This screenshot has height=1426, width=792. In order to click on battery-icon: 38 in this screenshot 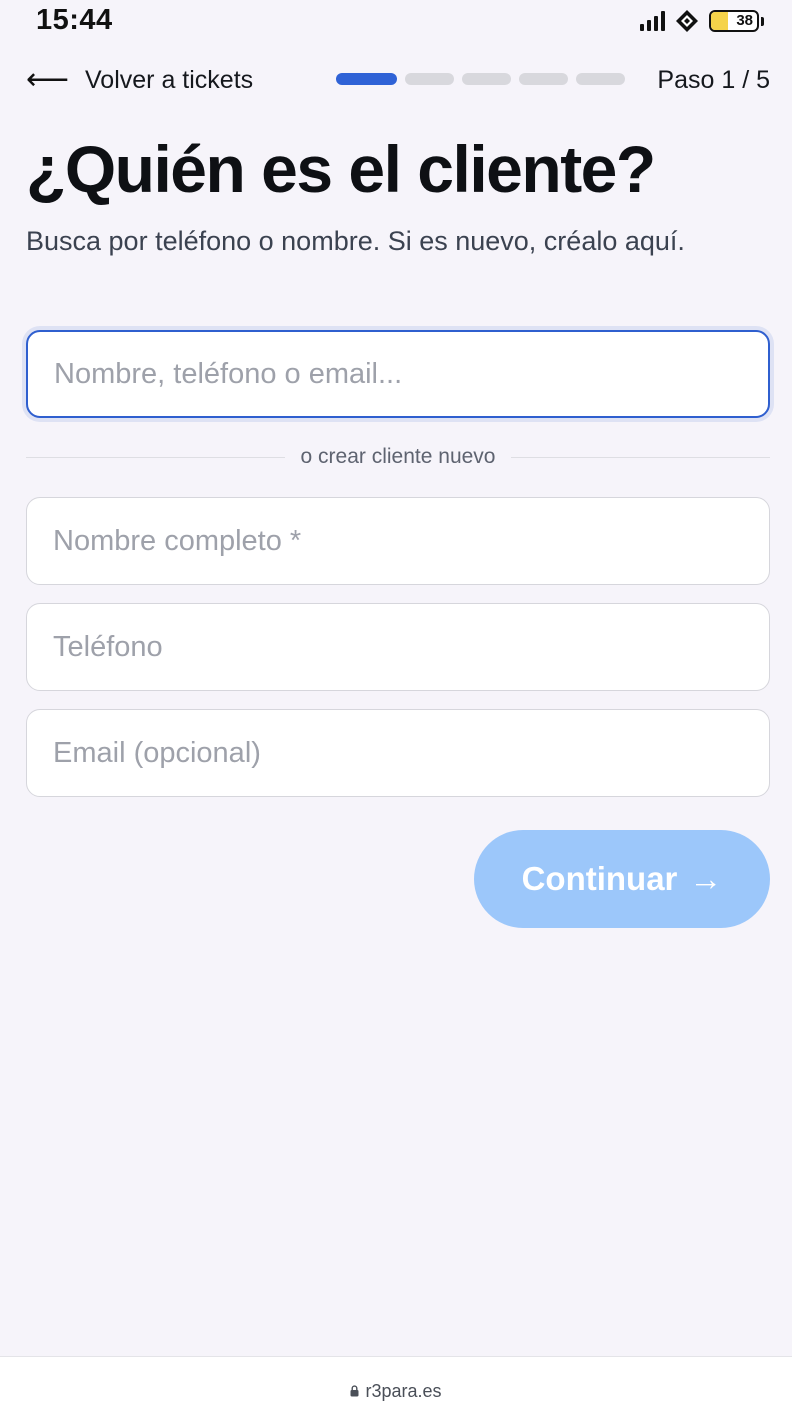, I will do `click(734, 21)`.